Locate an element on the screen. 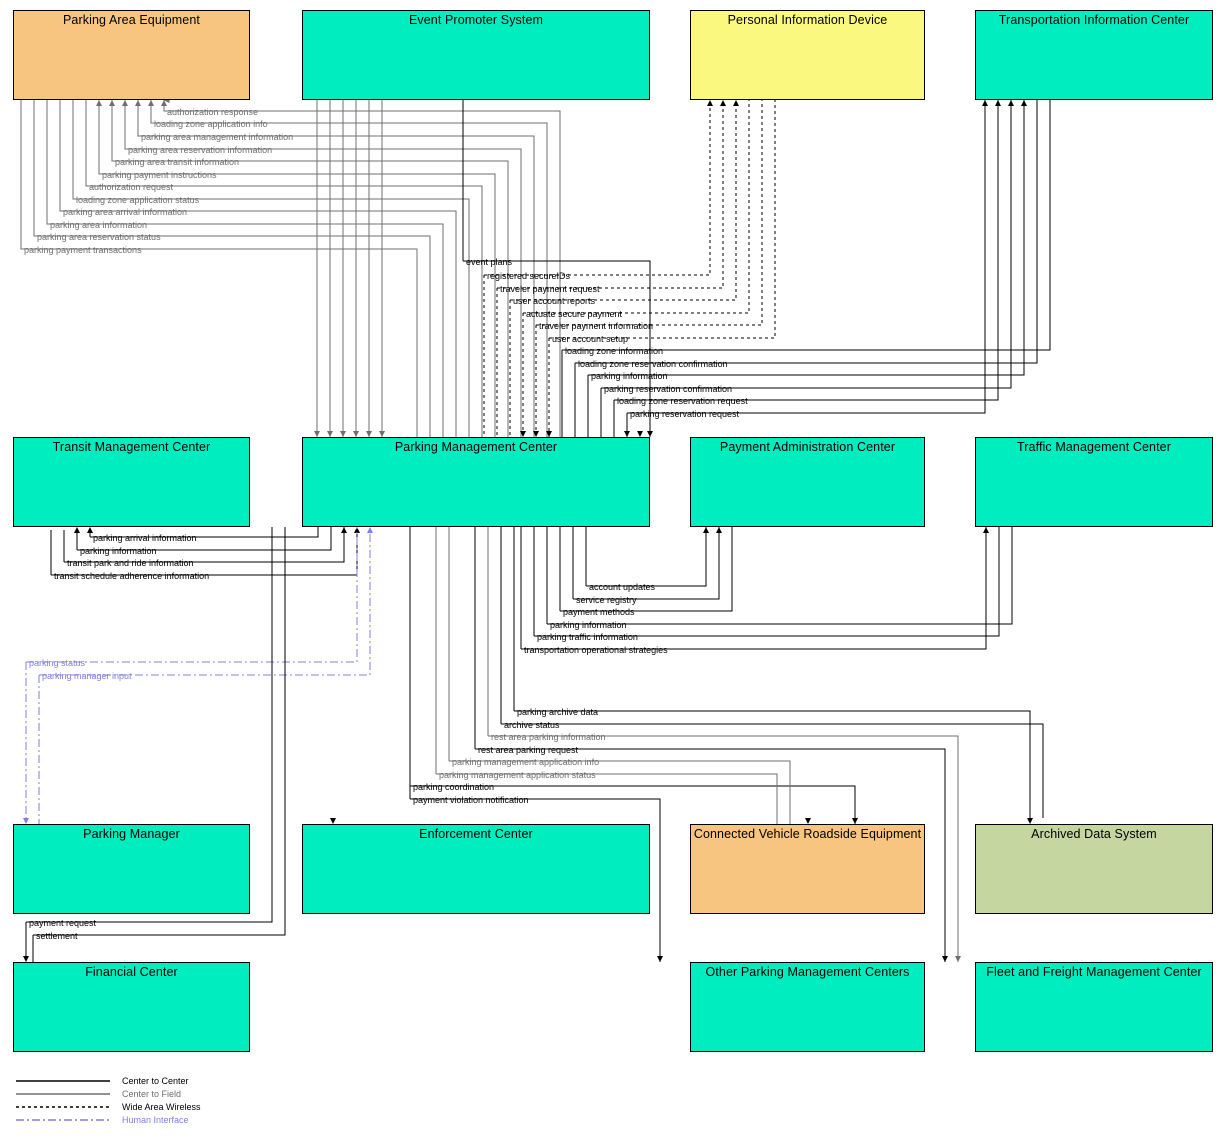 Image resolution: width=1224 pixels, height=1136 pixels. node-title: Traffic Management Center is located at coordinates (1094, 447).